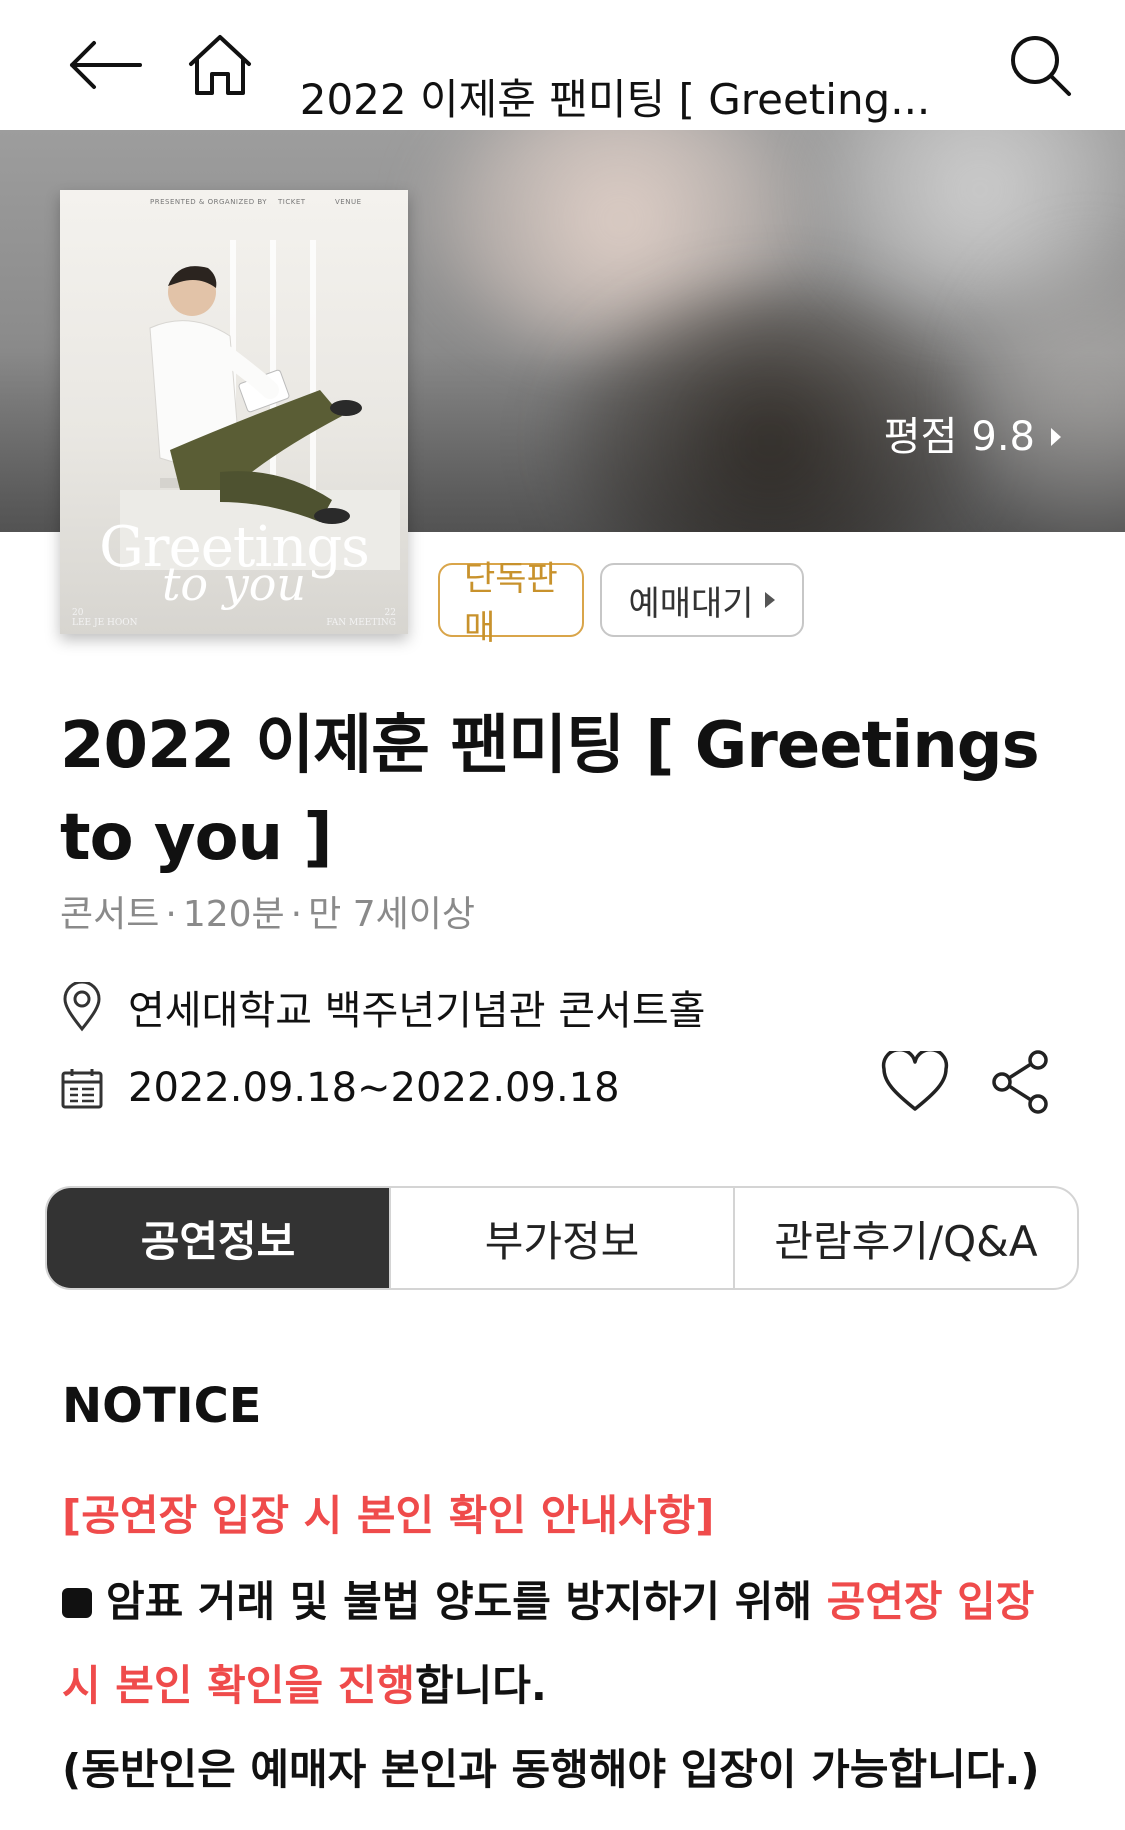  What do you see at coordinates (209, 202) in the screenshot?
I see `poster-credit: PRESENTED & ORGANIZED BY` at bounding box center [209, 202].